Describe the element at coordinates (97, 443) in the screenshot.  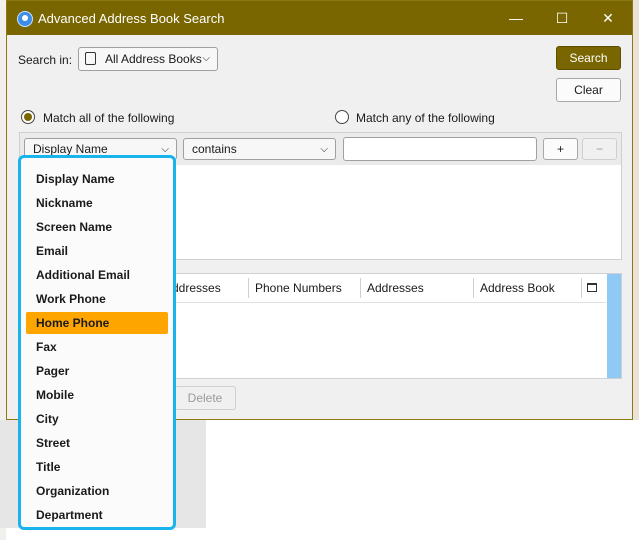
I see `menu-item-street: Street` at that location.